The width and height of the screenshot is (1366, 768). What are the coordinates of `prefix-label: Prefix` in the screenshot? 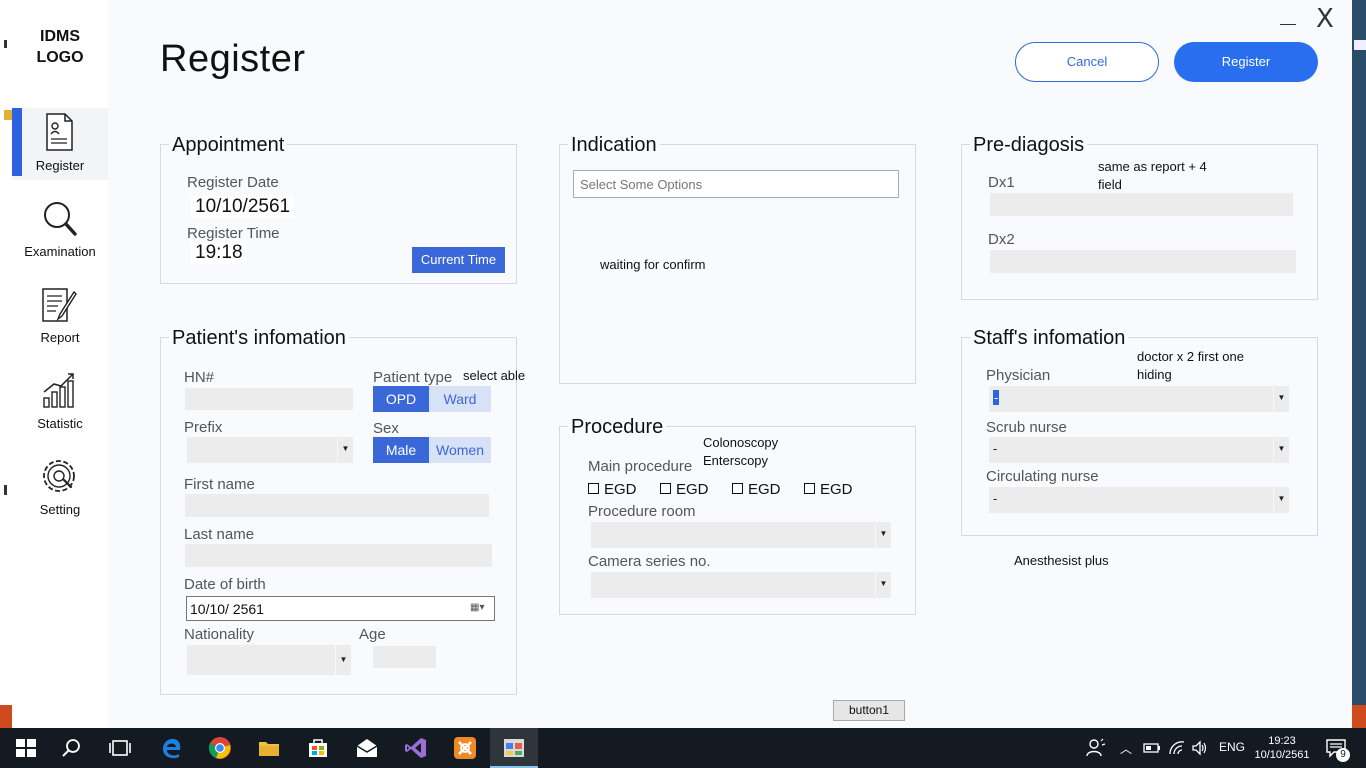 It's located at (203, 427).